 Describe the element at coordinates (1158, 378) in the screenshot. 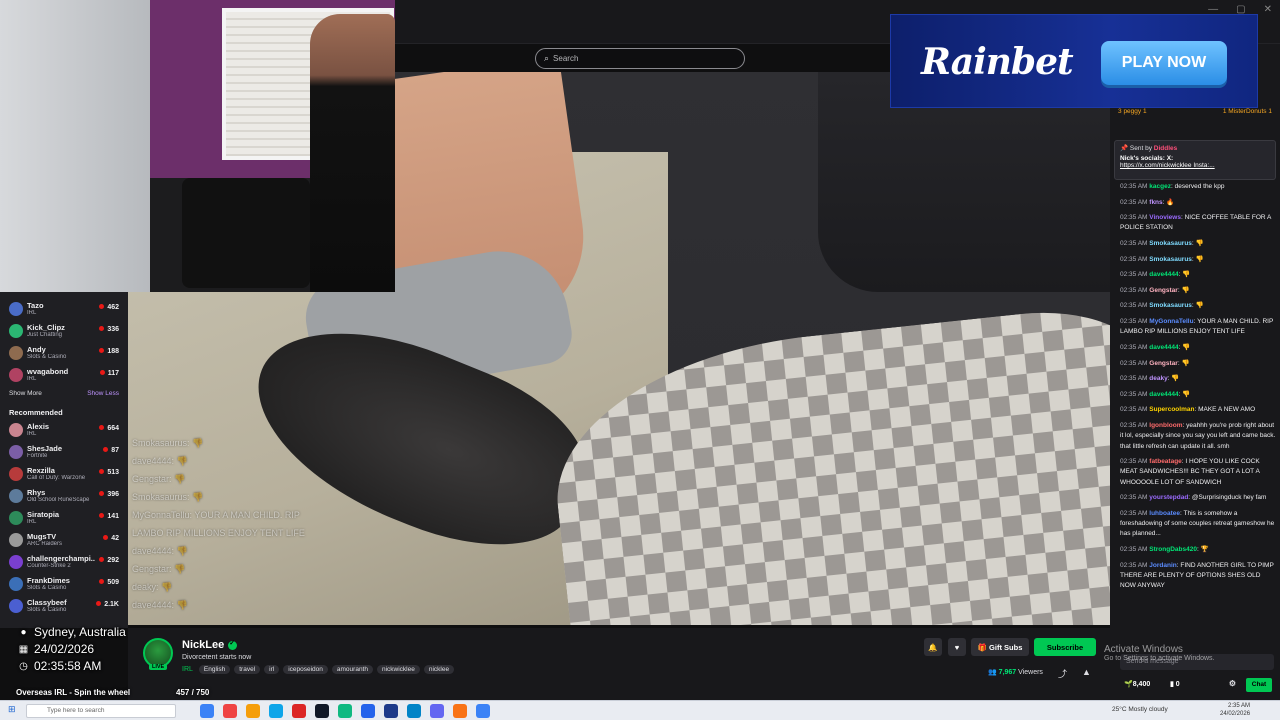

I see `chat-username: deaky` at that location.